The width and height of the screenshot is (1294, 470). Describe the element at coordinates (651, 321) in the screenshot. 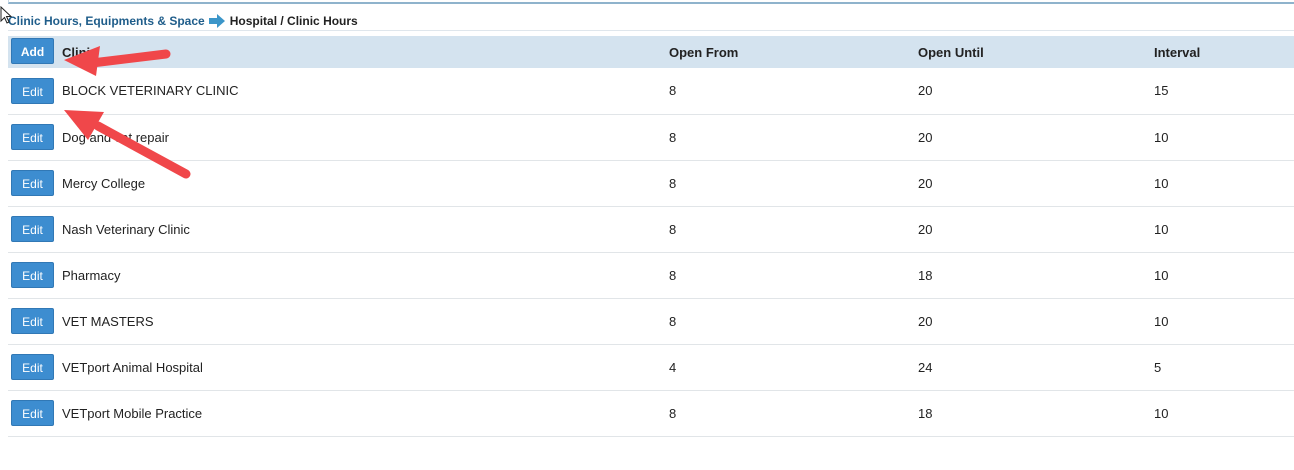

I see `table-row: Edit VET MASTERS 8 20 10` at that location.